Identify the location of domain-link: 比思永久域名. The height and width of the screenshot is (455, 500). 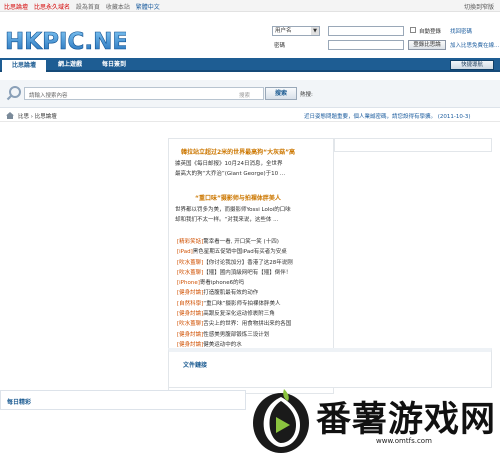
(52, 7).